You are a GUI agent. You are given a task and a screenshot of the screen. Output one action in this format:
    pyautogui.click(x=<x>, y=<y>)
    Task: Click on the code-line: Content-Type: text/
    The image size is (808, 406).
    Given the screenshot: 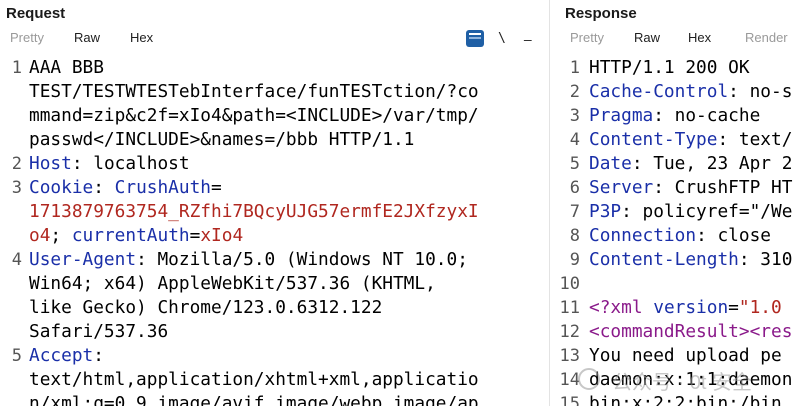 What is the action you would take?
    pyautogui.click(x=690, y=140)
    